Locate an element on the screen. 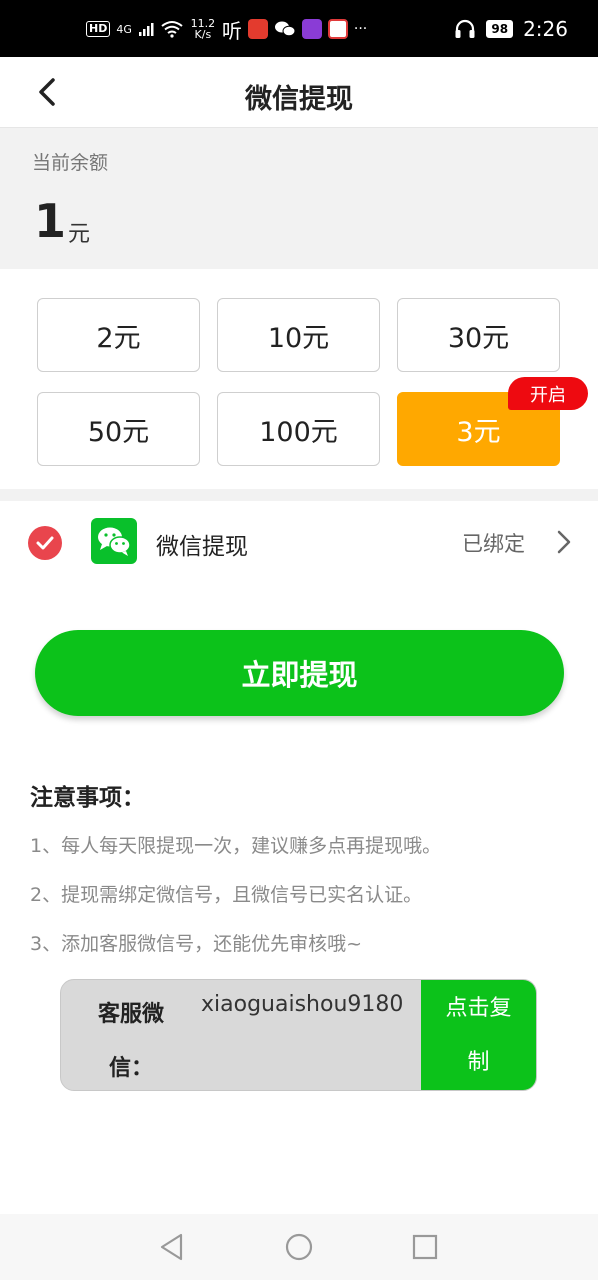 The width and height of the screenshot is (598, 1280). section-divider is located at coordinates (299, 495).